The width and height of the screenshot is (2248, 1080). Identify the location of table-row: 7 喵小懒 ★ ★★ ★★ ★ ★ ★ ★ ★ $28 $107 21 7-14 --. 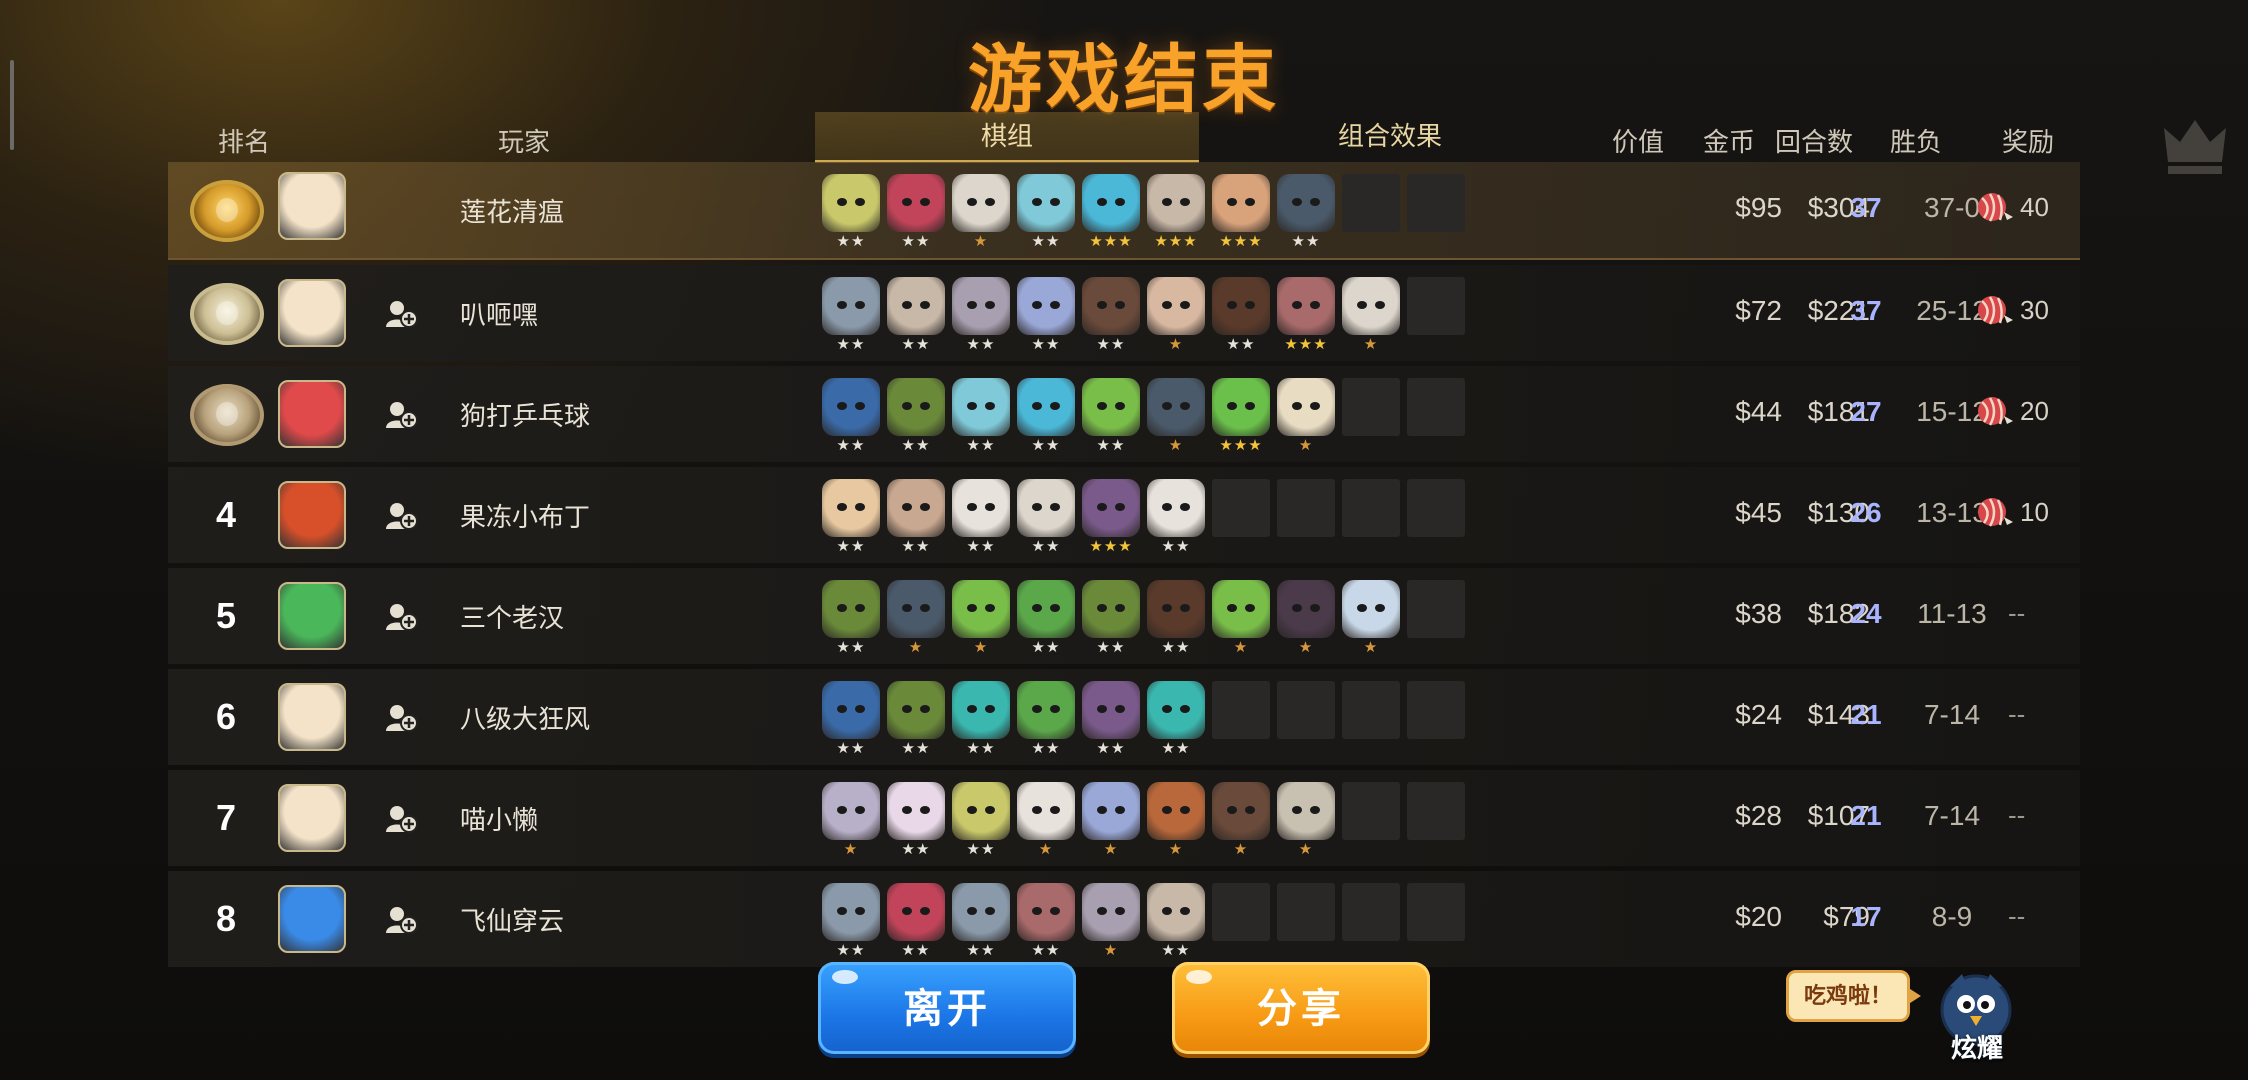
(1124, 818).